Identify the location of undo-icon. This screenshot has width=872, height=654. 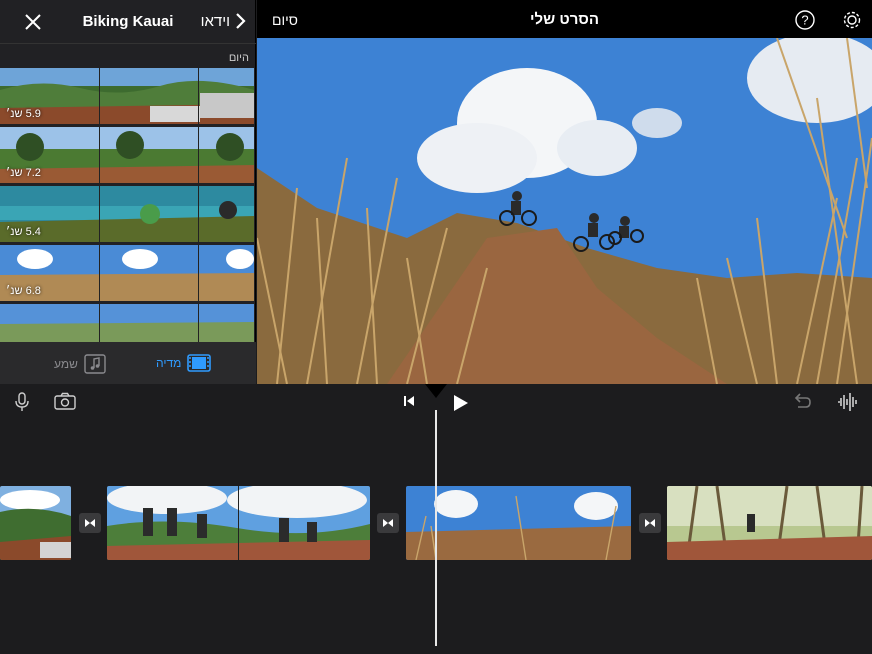
(802, 400).